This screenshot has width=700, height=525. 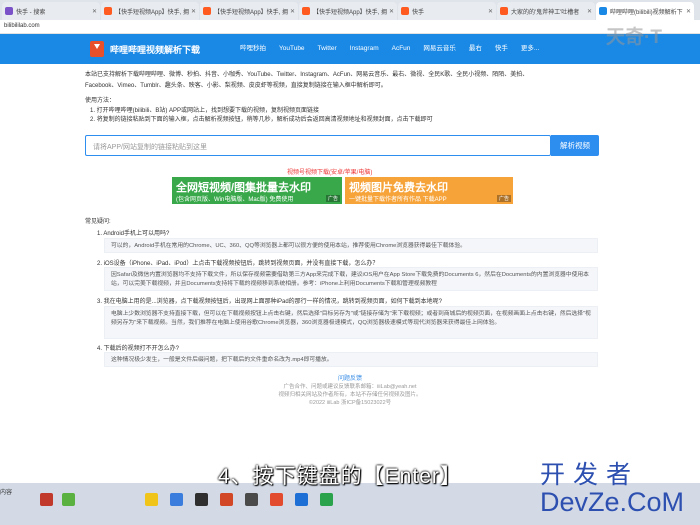 What do you see at coordinates (350, 403) in the screenshot?
I see `footer-copyright: ©2022 iiiLab 浙ICP备15023022号` at bounding box center [350, 403].